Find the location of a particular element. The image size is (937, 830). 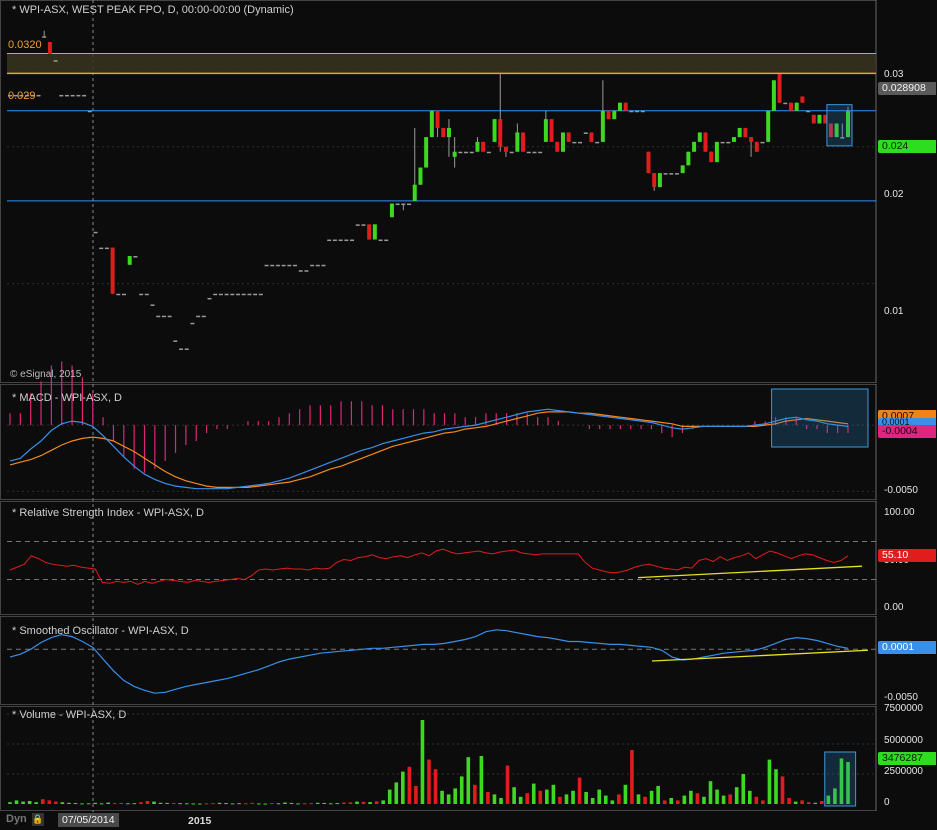

volume-value-tag: 3476287 is located at coordinates (907, 758).